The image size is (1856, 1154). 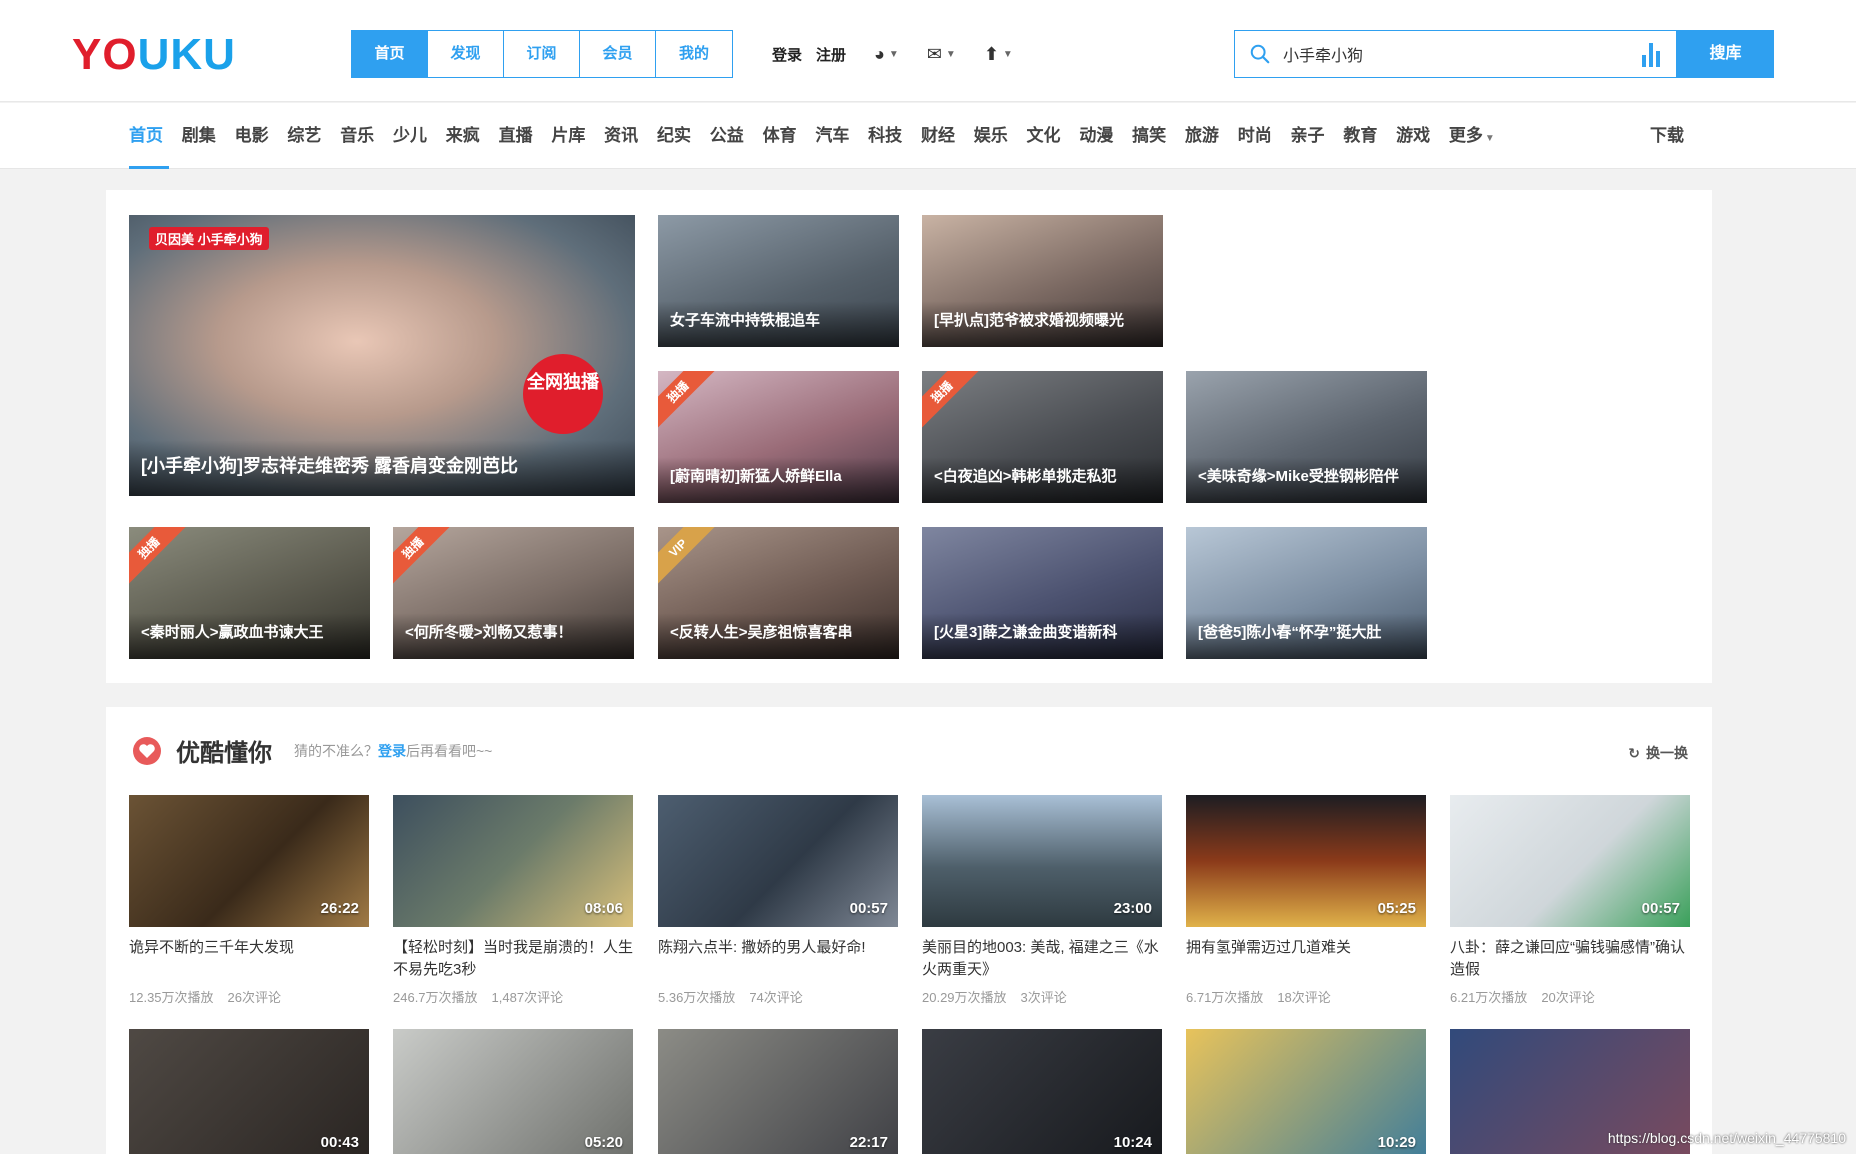 What do you see at coordinates (1658, 753) in the screenshot?
I see `refresh-button: ↻ 换一换` at bounding box center [1658, 753].